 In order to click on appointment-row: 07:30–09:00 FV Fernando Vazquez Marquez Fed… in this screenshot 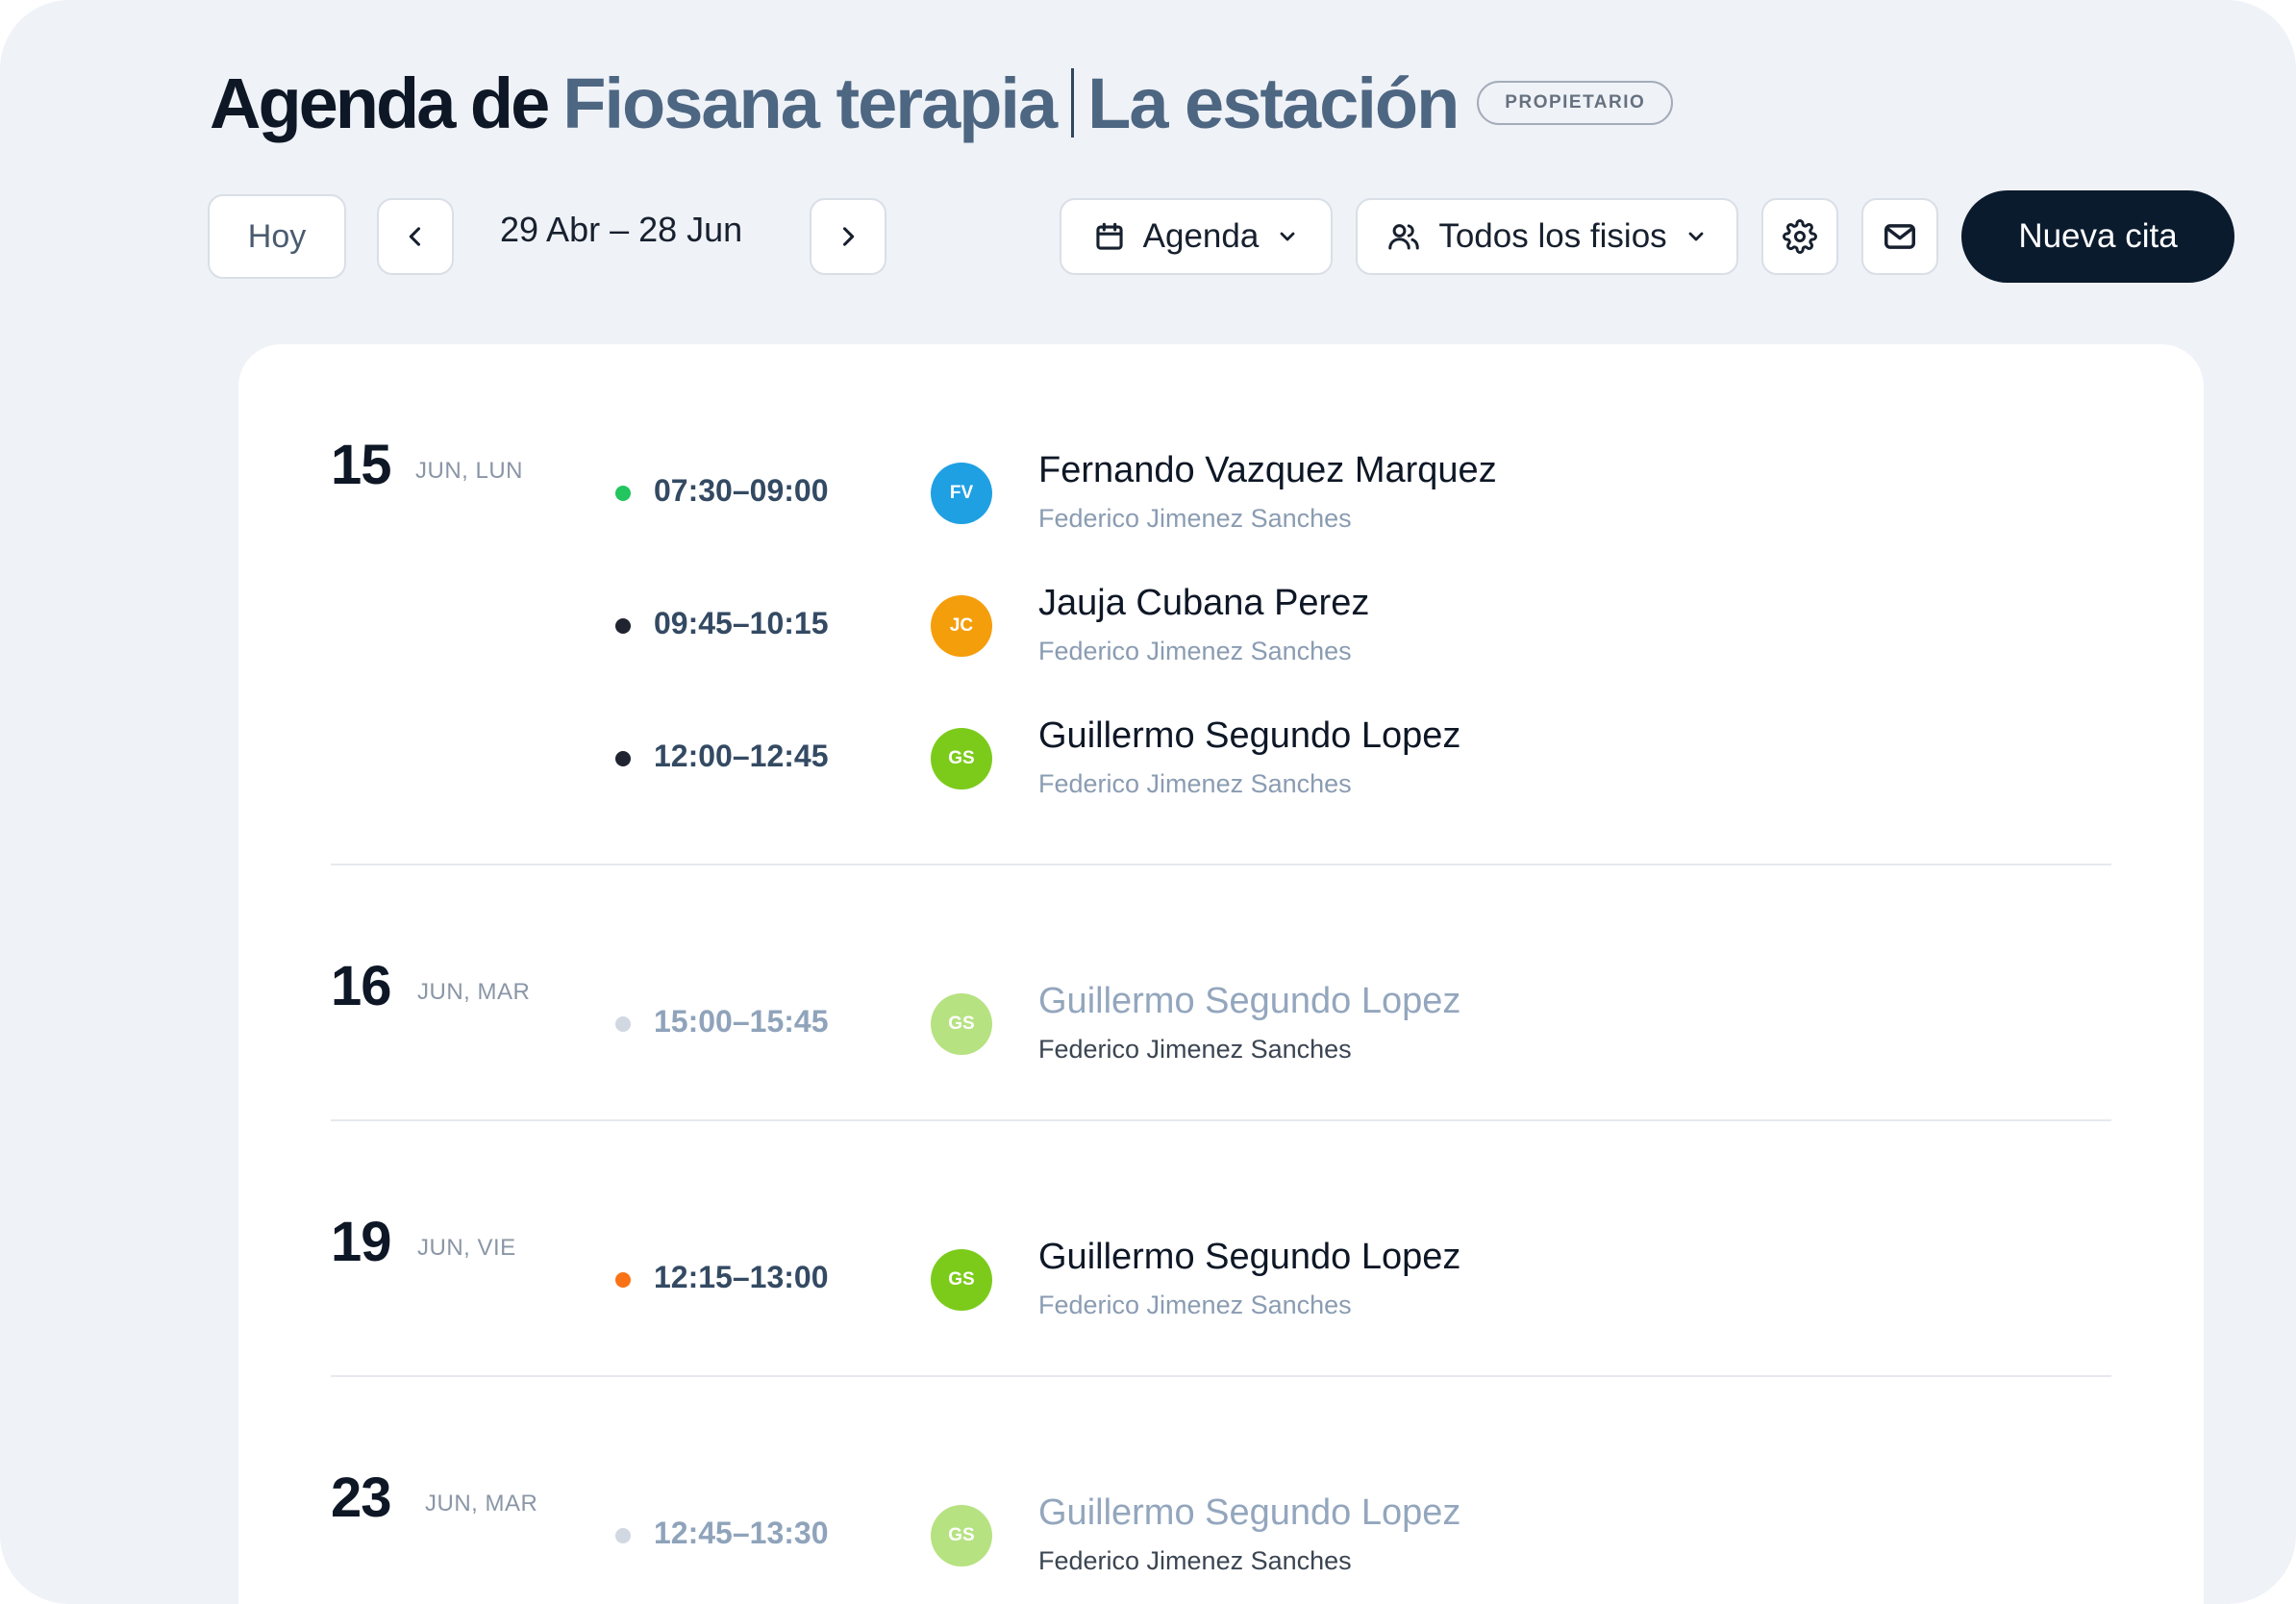, I will do `click(1221, 493)`.